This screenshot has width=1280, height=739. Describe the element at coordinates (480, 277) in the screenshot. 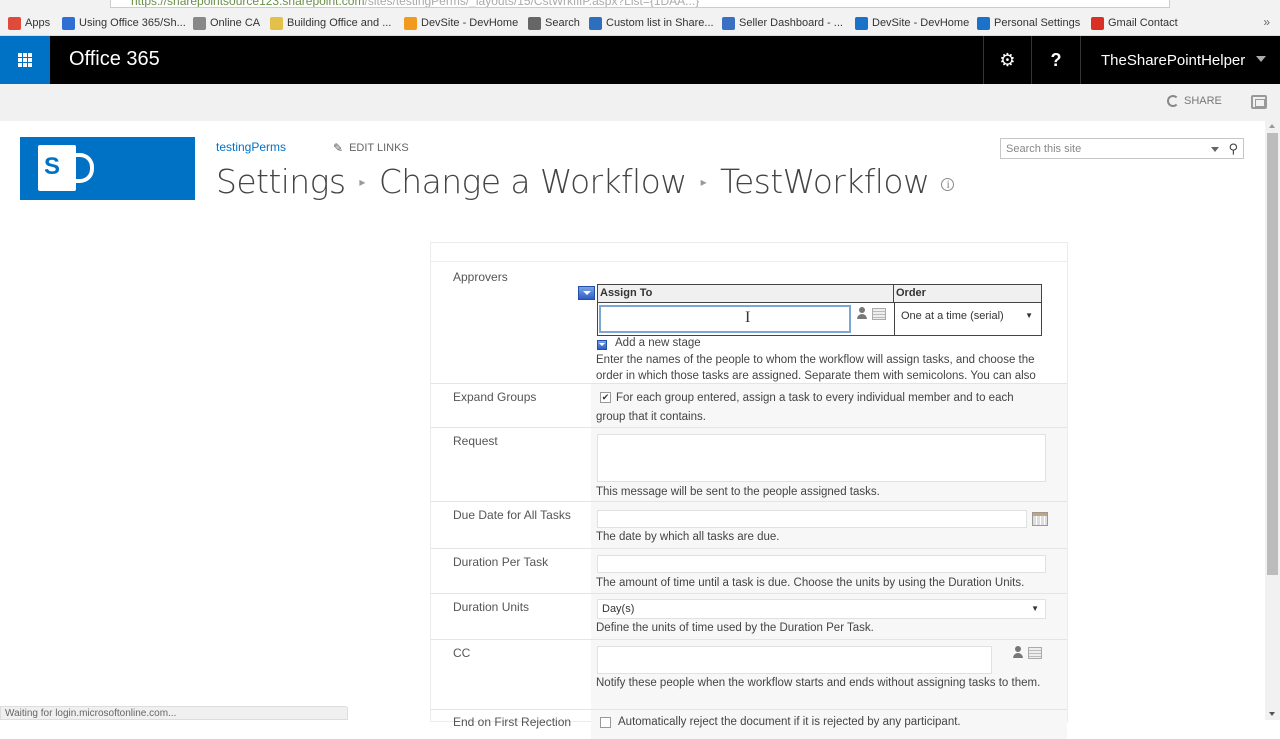

I see `approvers-label: Approvers` at that location.